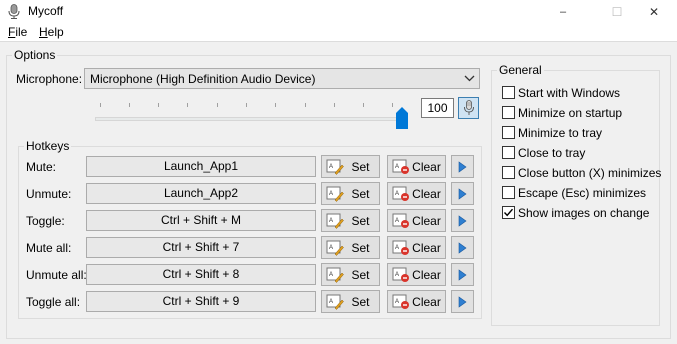  I want to click on microphone-app-icon, so click(14, 11).